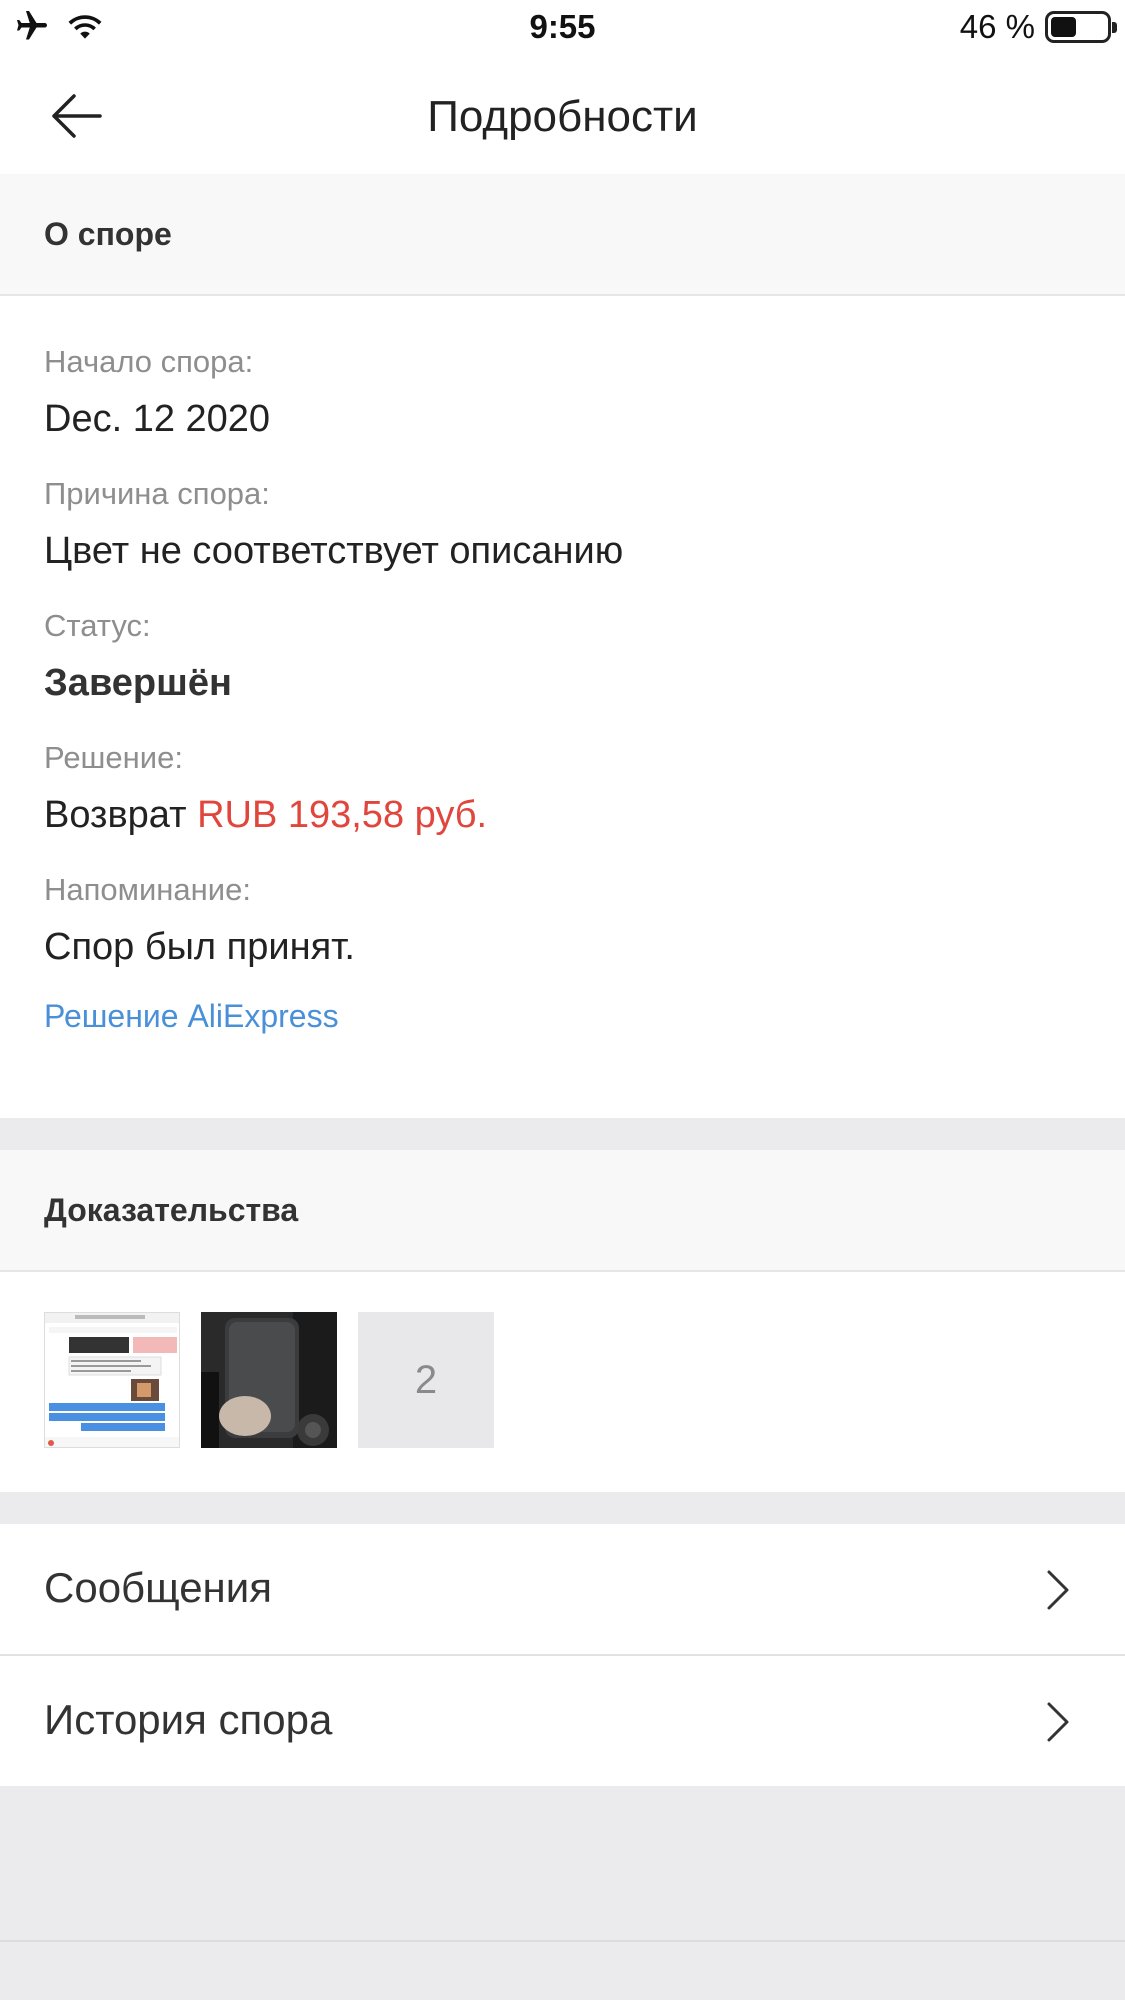 Image resolution: width=1125 pixels, height=2000 pixels. What do you see at coordinates (157, 419) in the screenshot?
I see `start-value: Dec. 12 2020` at bounding box center [157, 419].